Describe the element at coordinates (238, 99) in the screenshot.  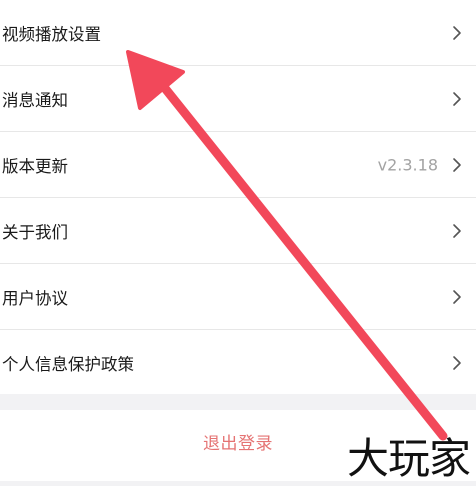
I see `settings-item-notifications: 消息通知` at that location.